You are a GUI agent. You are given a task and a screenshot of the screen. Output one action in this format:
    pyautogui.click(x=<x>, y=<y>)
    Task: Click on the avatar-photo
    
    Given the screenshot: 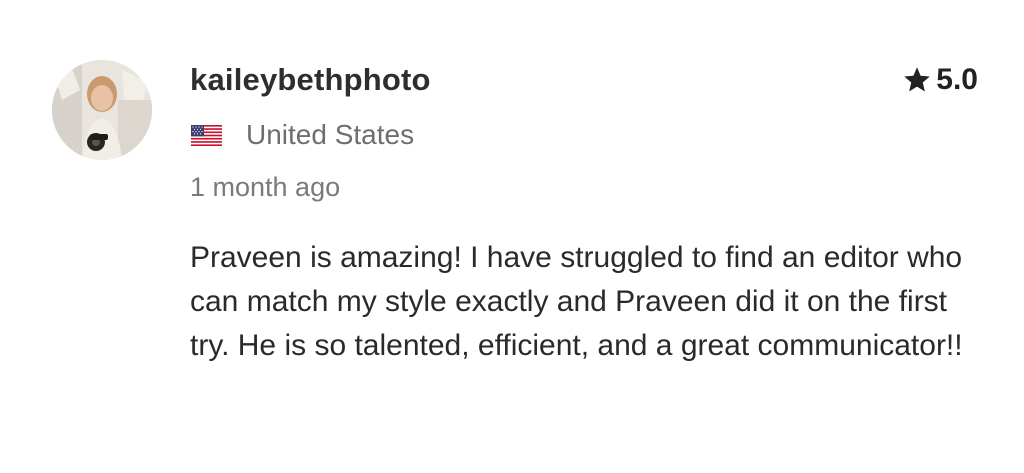 What is the action you would take?
    pyautogui.click(x=102, y=110)
    